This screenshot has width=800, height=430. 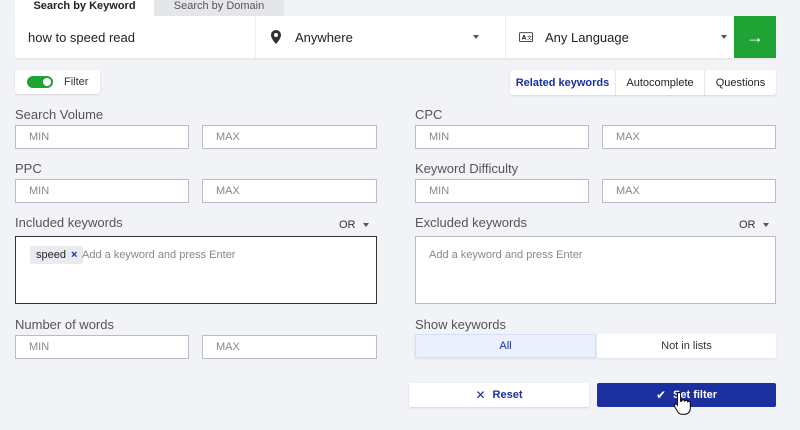 What do you see at coordinates (289, 191) in the screenshot?
I see `ppc-max-input: MAX` at bounding box center [289, 191].